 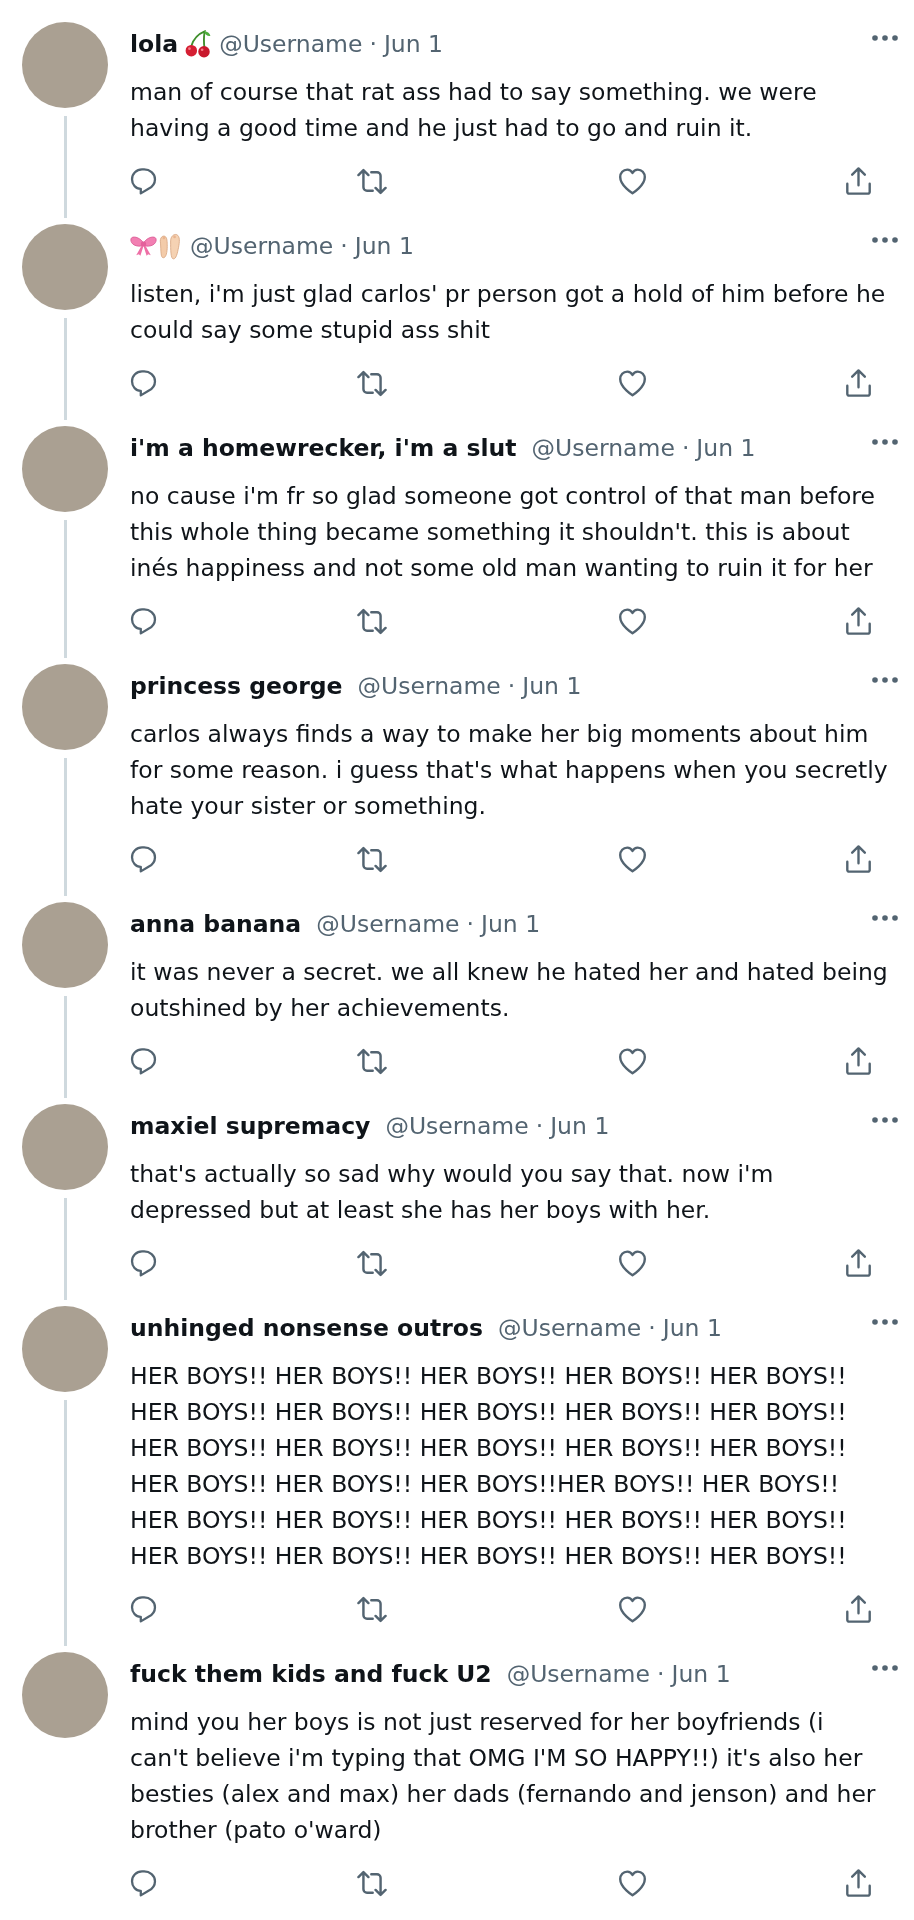 What do you see at coordinates (323, 448) in the screenshot?
I see `display-name: i'm a homewrecker, i'm a slut` at bounding box center [323, 448].